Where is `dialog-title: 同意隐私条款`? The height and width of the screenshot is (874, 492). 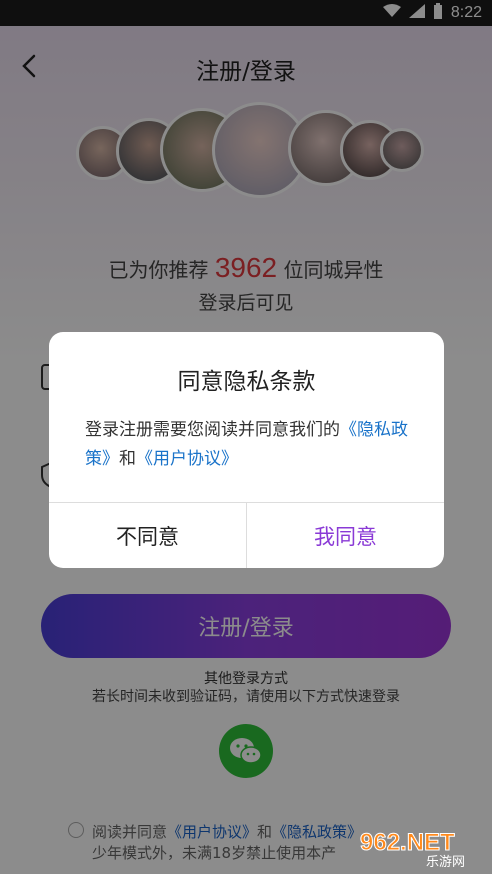 dialog-title: 同意隐私条款 is located at coordinates (246, 382).